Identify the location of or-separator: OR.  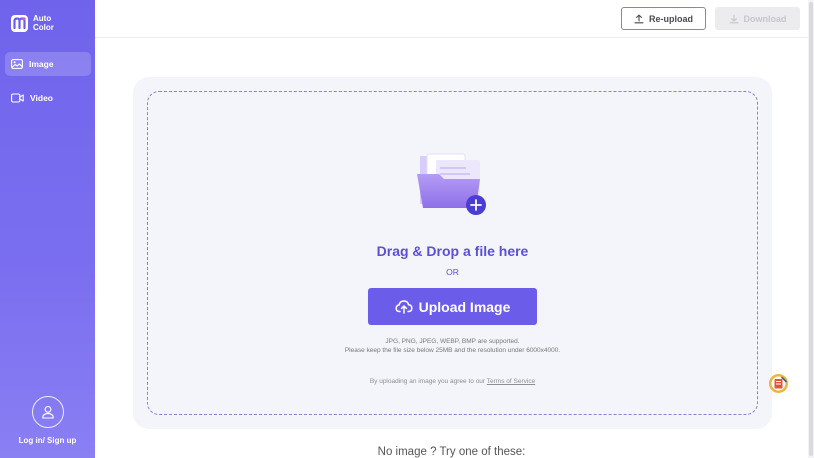
(452, 272).